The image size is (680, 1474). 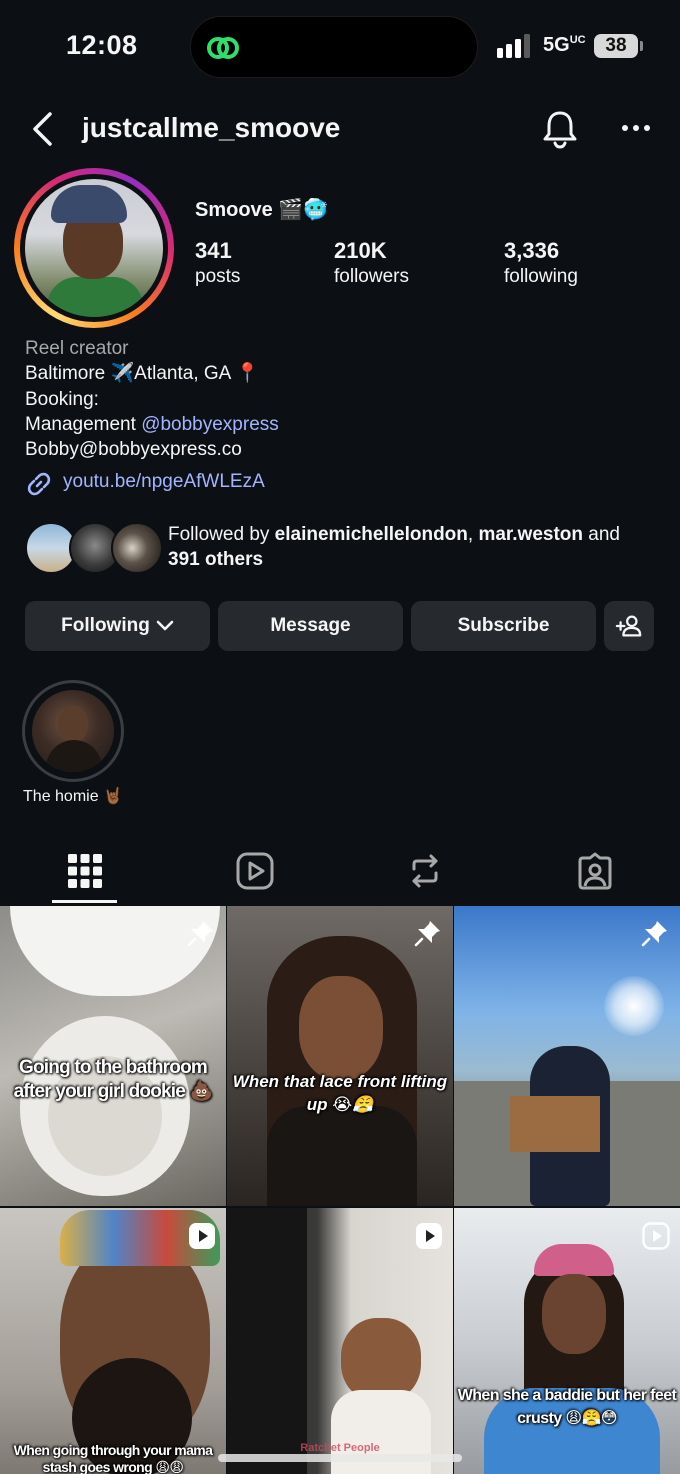 I want to click on stat-following: 3,336 following, so click(x=541, y=263).